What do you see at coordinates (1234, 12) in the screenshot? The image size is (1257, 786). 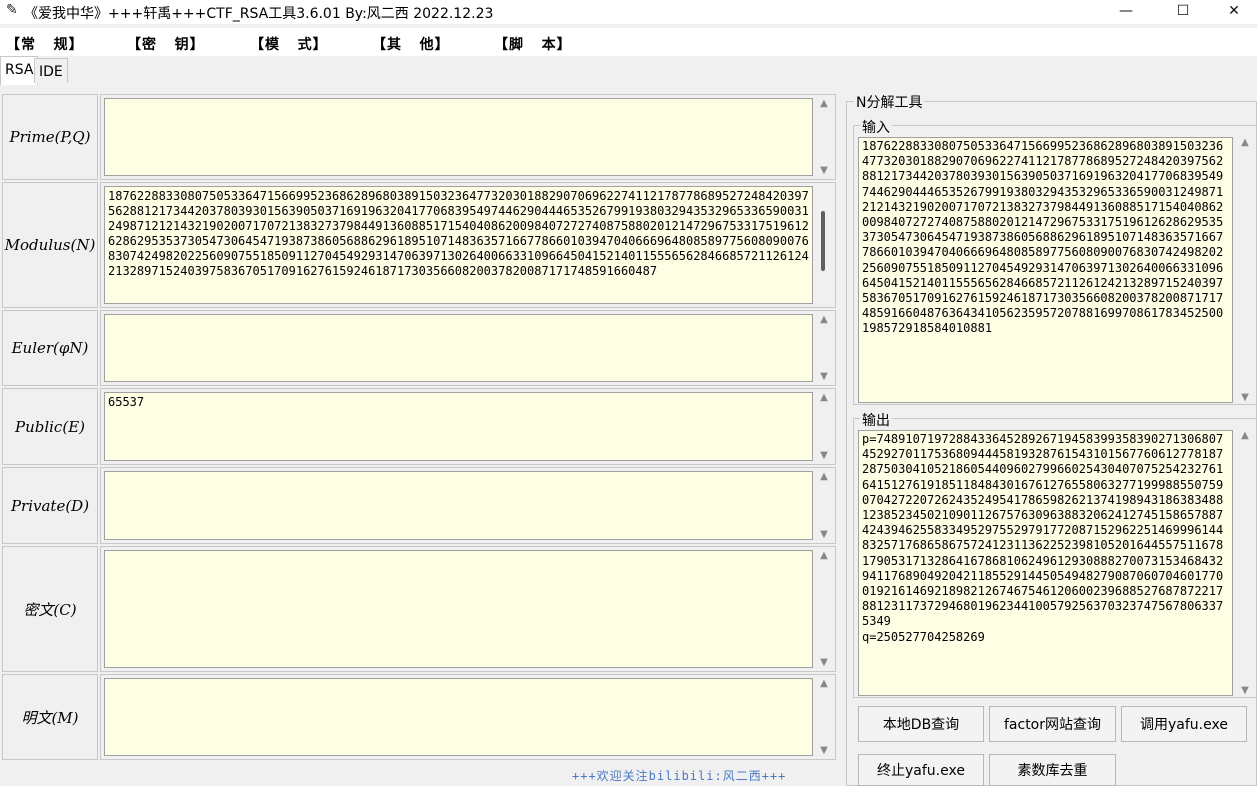 I see `close-button: ✕` at bounding box center [1234, 12].